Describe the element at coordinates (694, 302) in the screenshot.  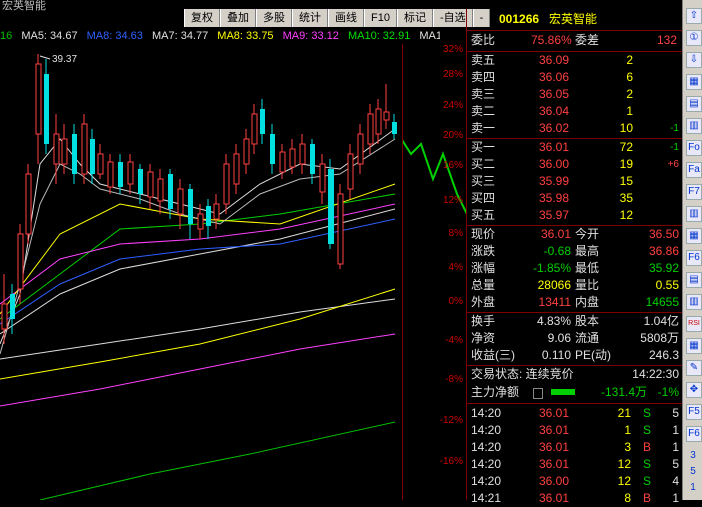
I see `panel-icon: ▥` at that location.